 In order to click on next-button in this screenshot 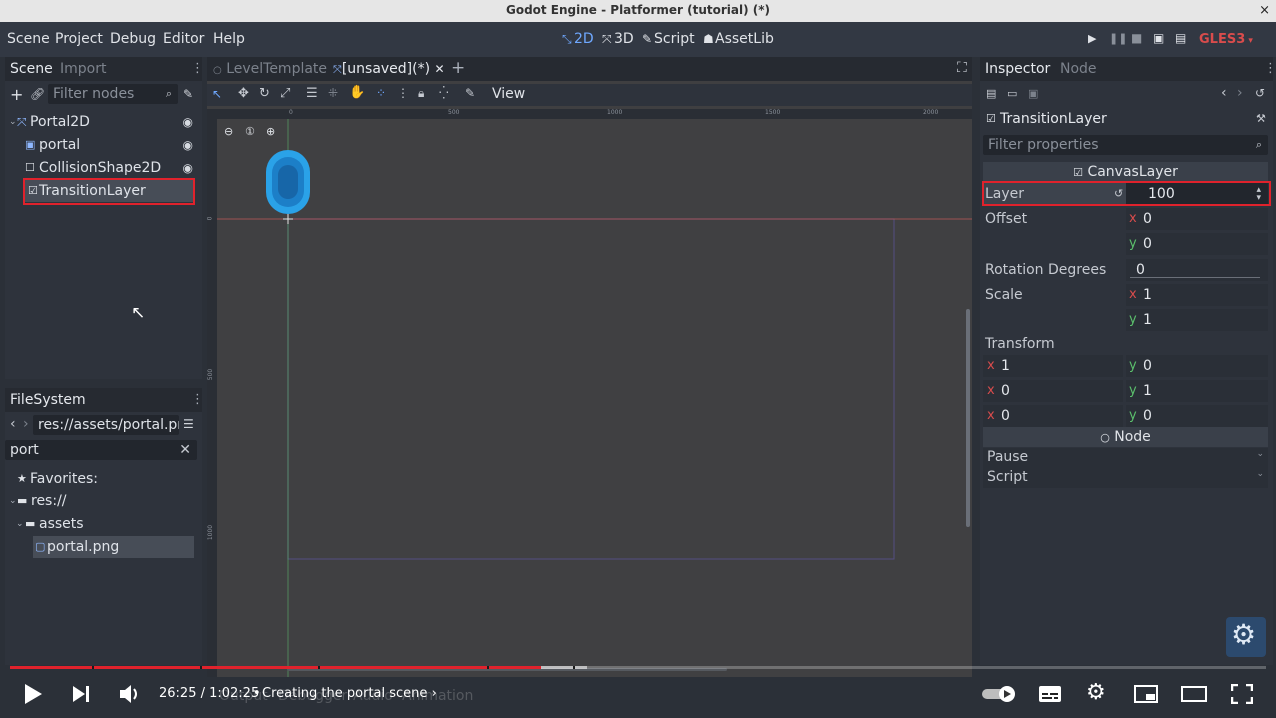, I will do `click(82, 694)`.